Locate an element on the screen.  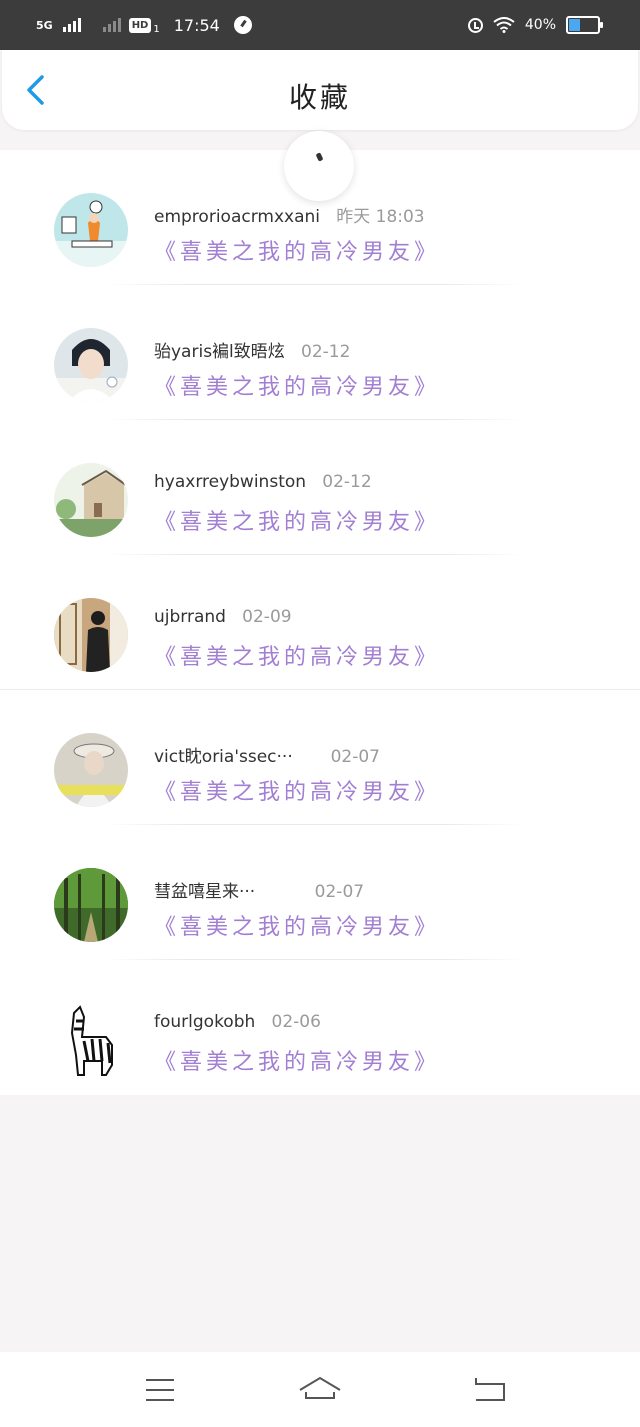
alarm-icon is located at coordinates (475, 25).